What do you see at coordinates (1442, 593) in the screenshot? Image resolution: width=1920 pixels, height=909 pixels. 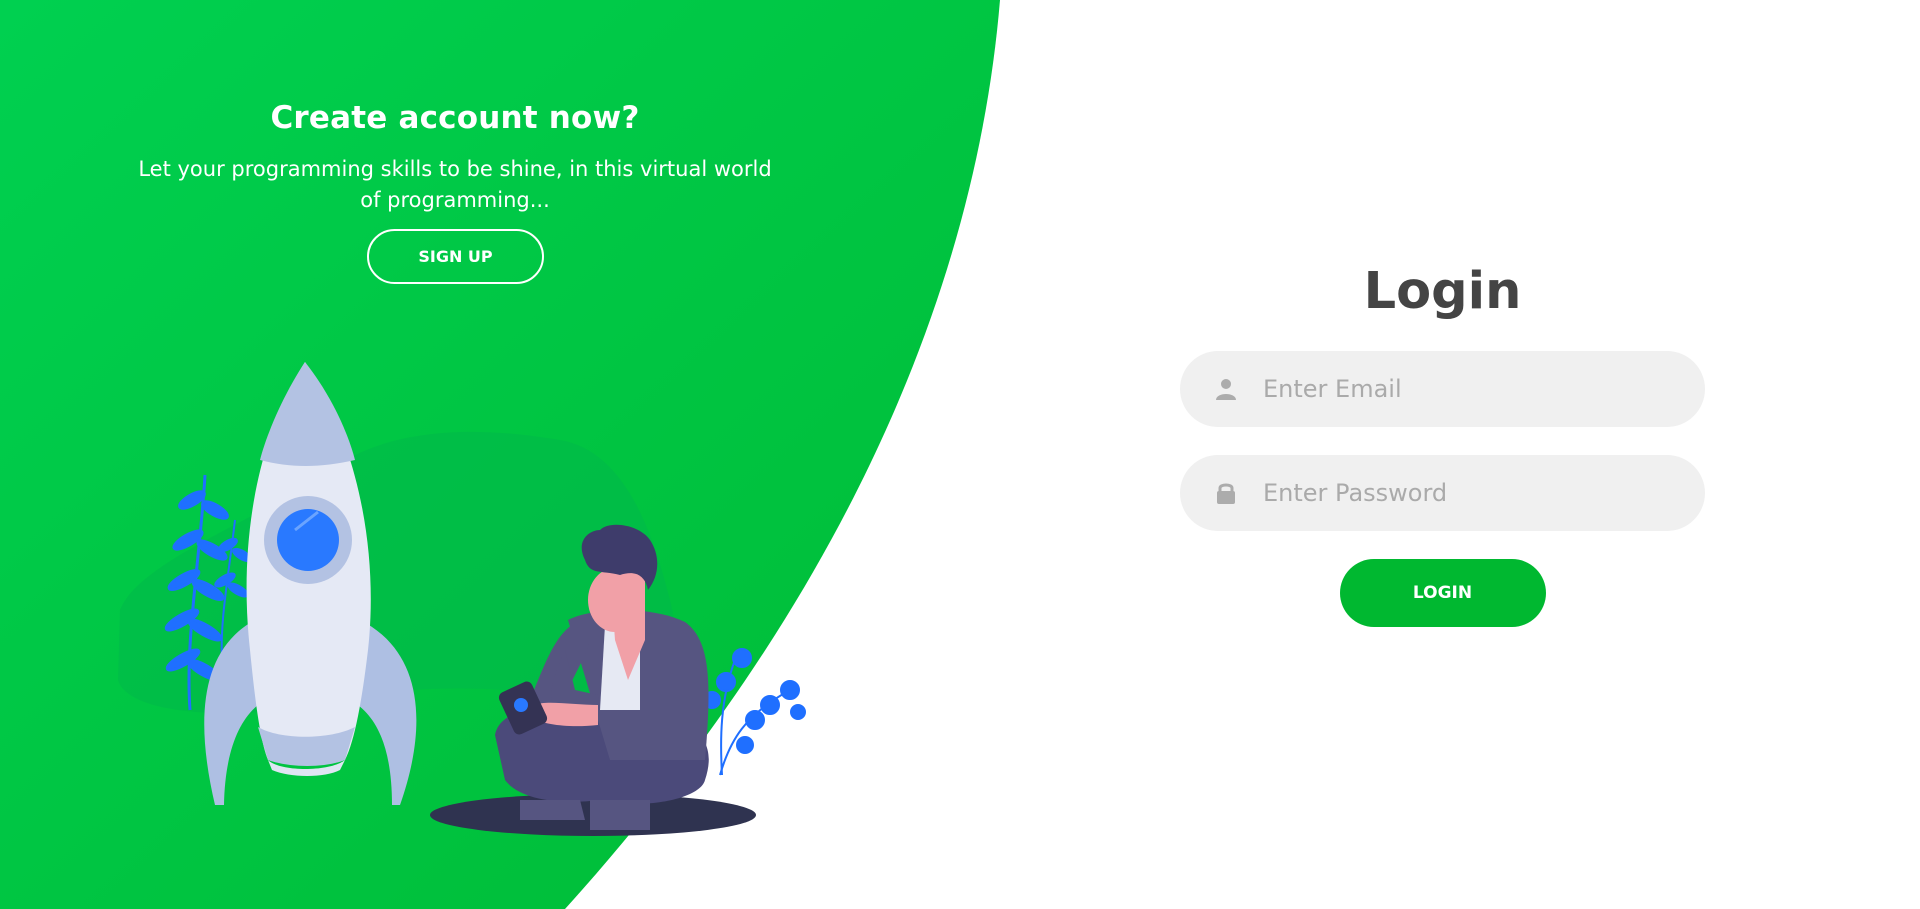 I see `login-button: LOGIN` at bounding box center [1442, 593].